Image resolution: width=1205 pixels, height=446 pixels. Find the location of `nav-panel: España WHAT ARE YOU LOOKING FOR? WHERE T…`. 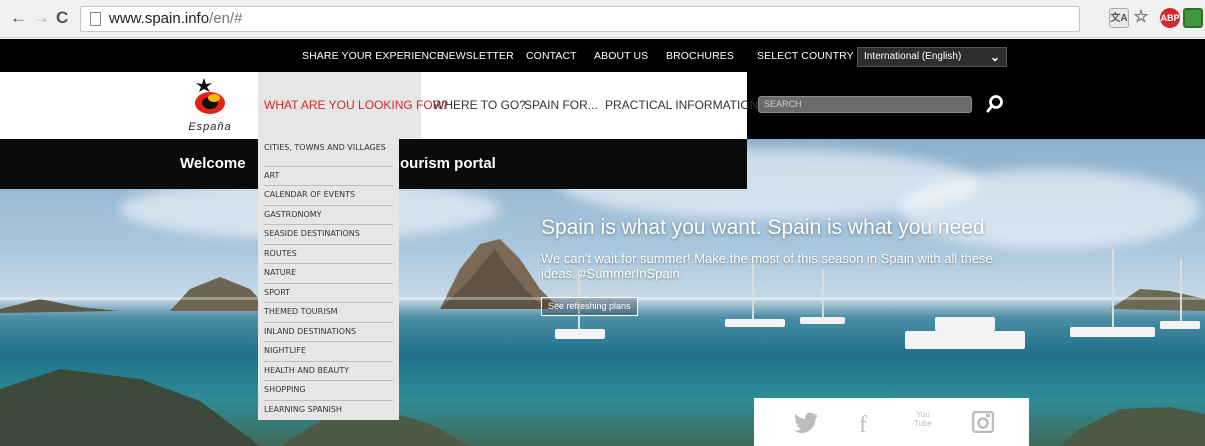

nav-panel: España WHAT ARE YOU LOOKING FOR? WHERE T… is located at coordinates (379, 105).